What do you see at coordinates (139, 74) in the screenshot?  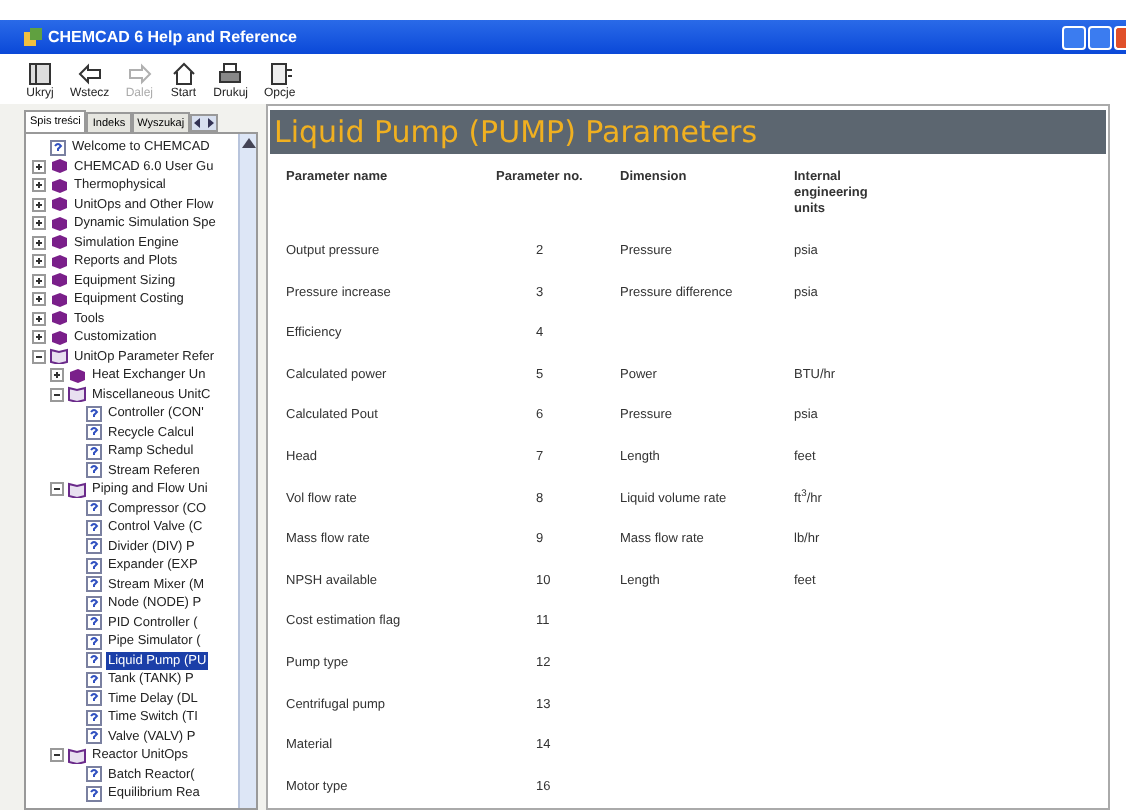 I see `forward-arrow-icon` at bounding box center [139, 74].